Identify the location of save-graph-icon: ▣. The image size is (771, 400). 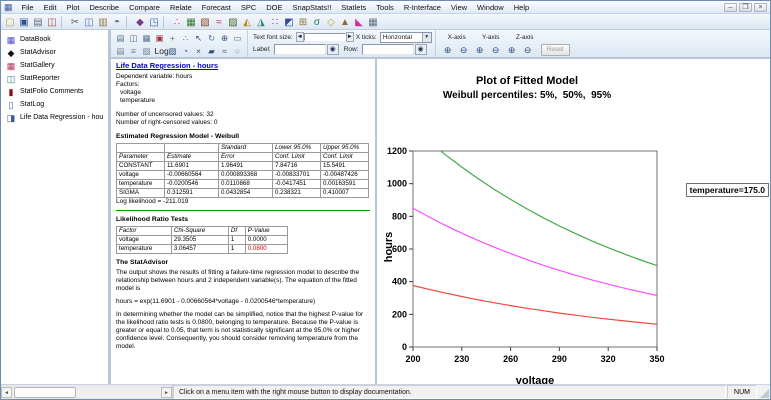
(160, 37).